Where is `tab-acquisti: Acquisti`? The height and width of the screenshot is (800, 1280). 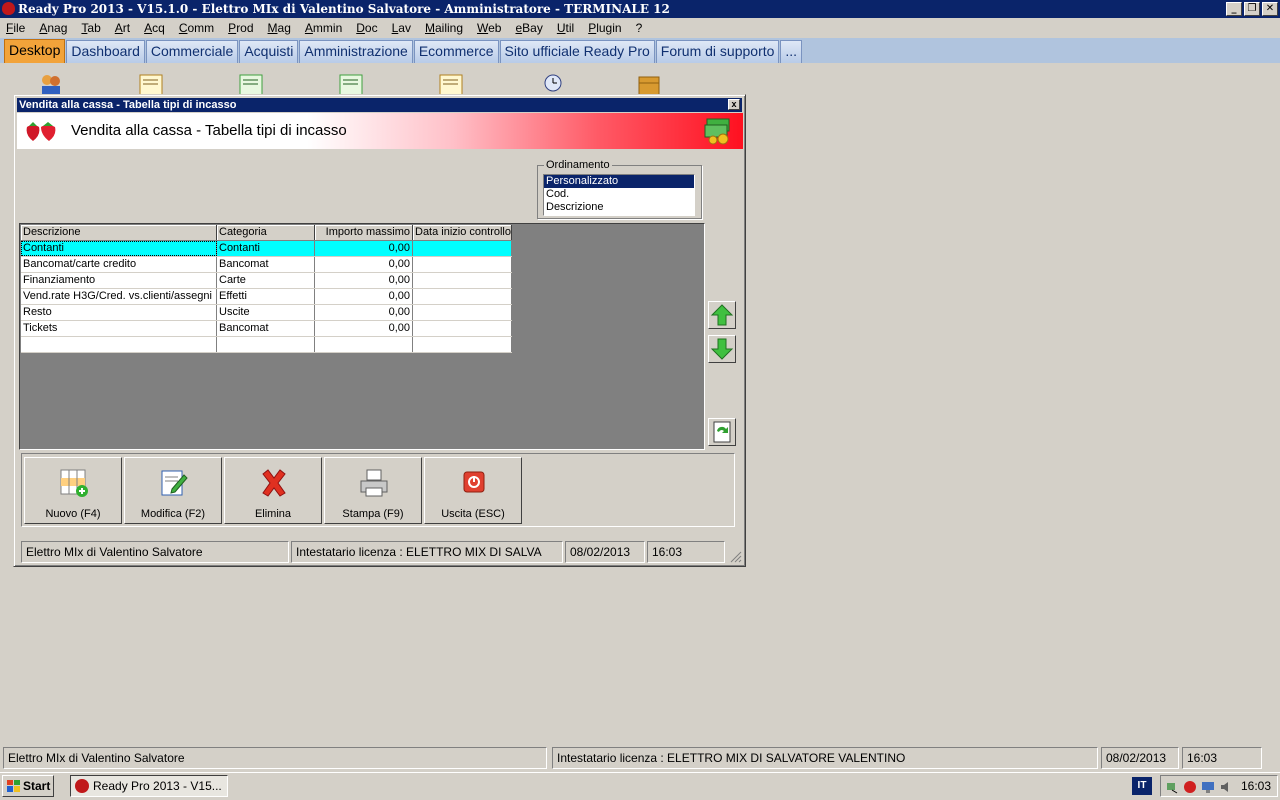 tab-acquisti: Acquisti is located at coordinates (269, 51).